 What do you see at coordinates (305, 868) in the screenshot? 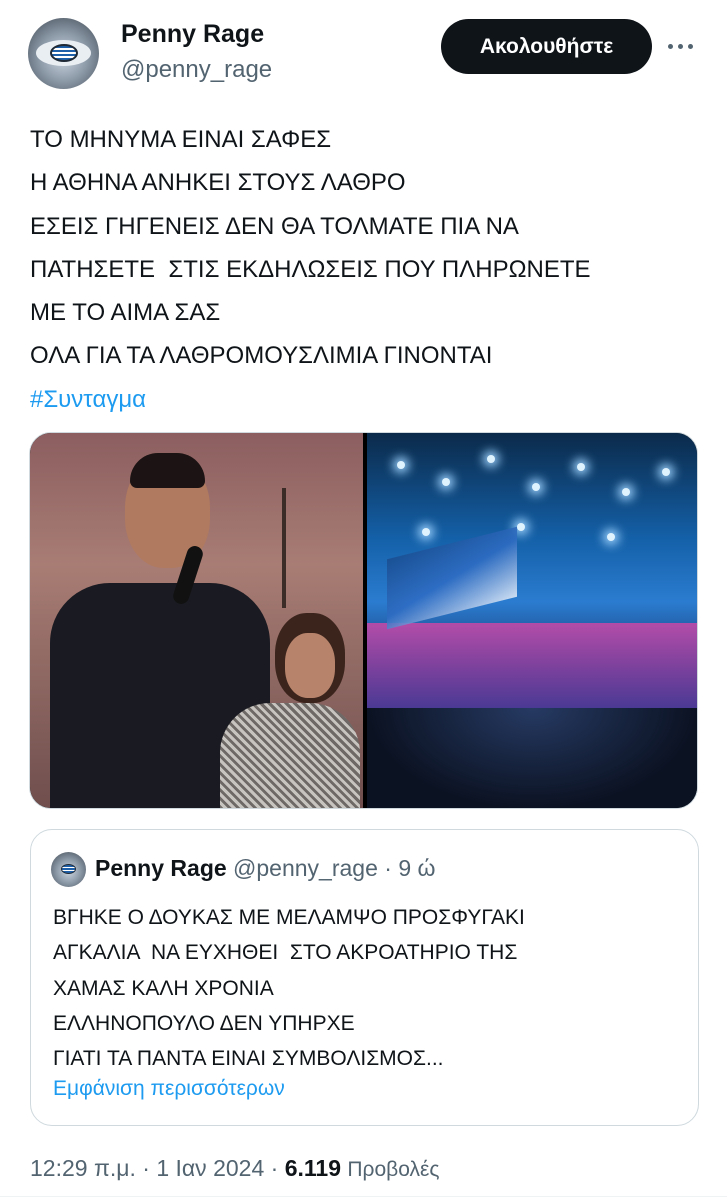
I see `quoted-handle: @penny_rage` at bounding box center [305, 868].